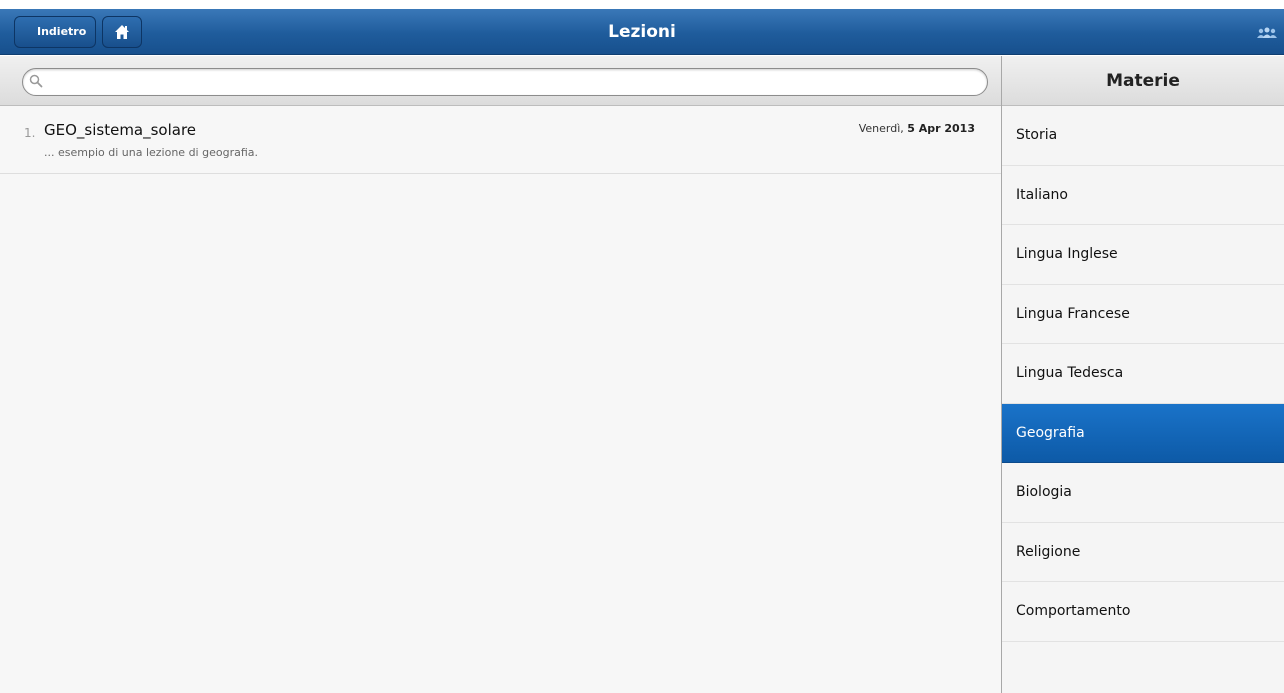  I want to click on subject-item-lingua-tedesca: Lingua Tedesca, so click(1143, 374).